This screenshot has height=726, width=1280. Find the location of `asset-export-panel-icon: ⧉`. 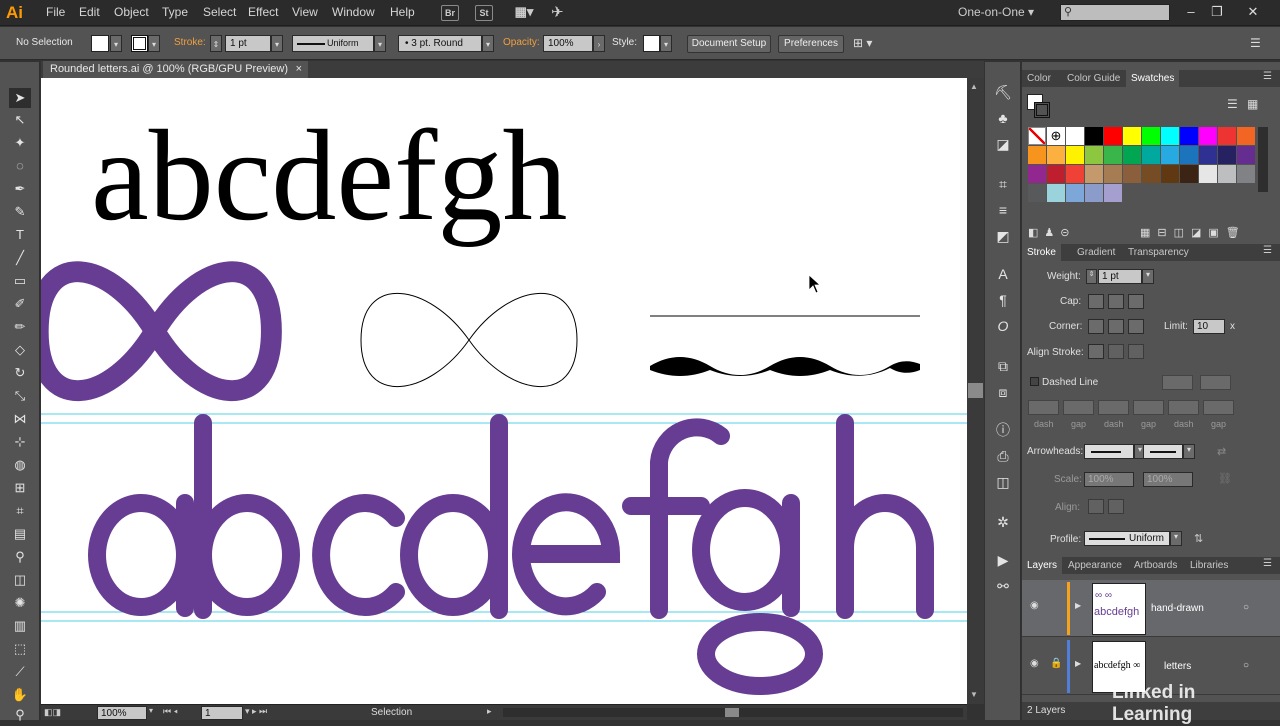

asset-export-panel-icon: ⧉ is located at coordinates (1003, 366).